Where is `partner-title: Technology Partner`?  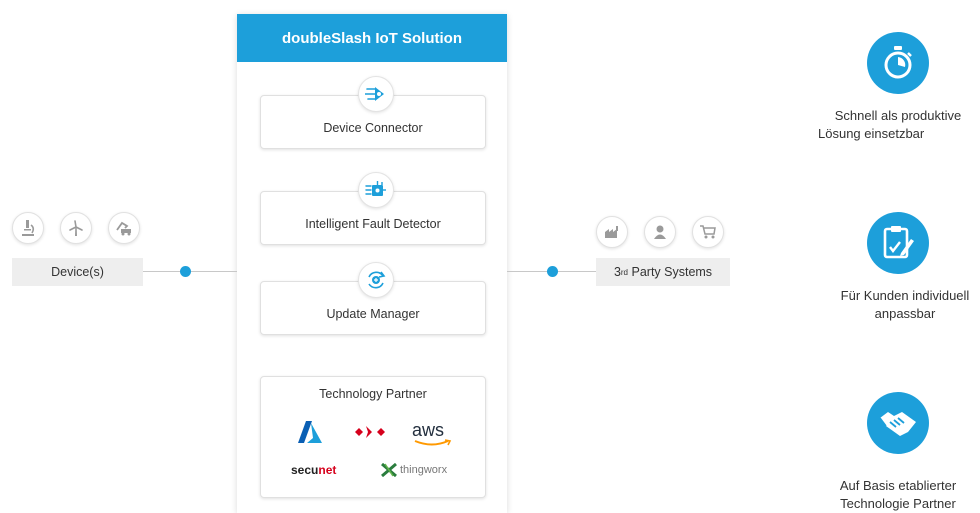 partner-title: Technology Partner is located at coordinates (373, 394).